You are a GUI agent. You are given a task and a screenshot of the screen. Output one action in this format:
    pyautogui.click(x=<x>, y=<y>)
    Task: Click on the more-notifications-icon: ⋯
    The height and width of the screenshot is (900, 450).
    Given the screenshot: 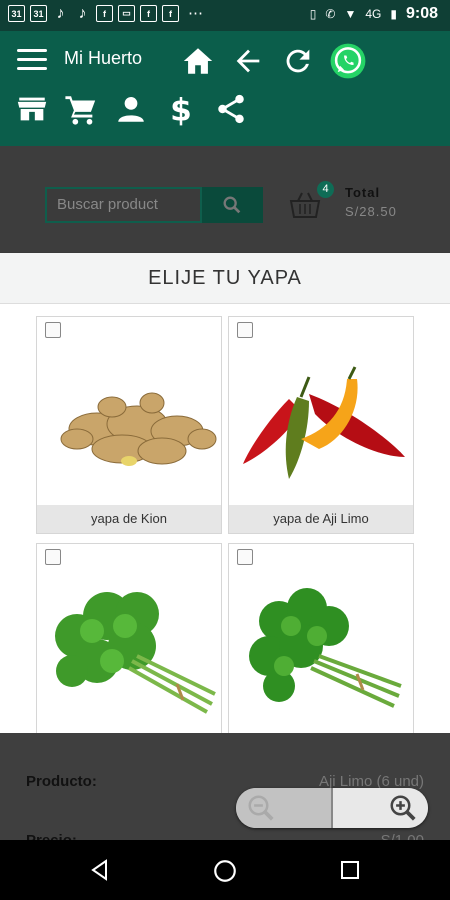 What is the action you would take?
    pyautogui.click(x=195, y=13)
    